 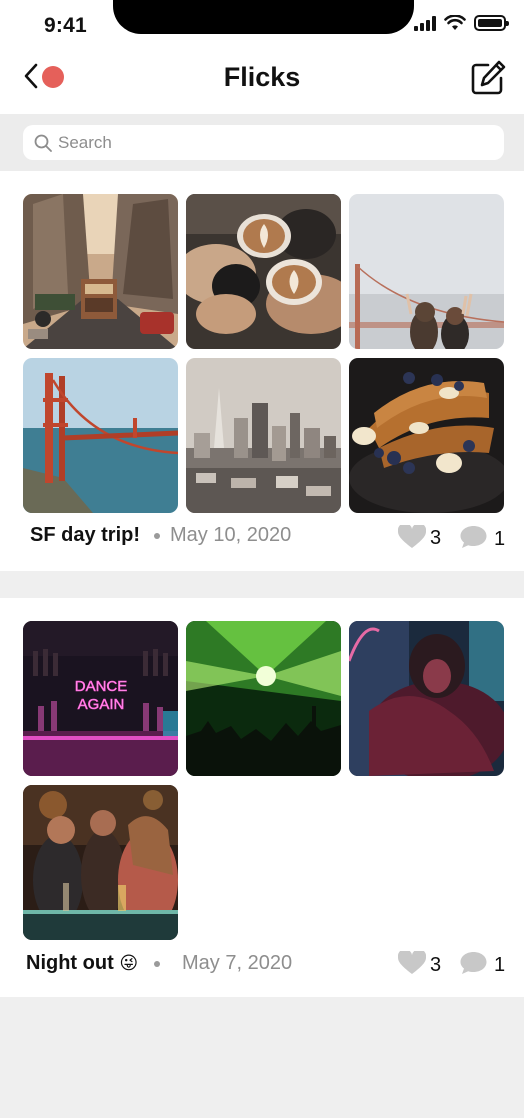 I want to click on compose-button, so click(x=488, y=78).